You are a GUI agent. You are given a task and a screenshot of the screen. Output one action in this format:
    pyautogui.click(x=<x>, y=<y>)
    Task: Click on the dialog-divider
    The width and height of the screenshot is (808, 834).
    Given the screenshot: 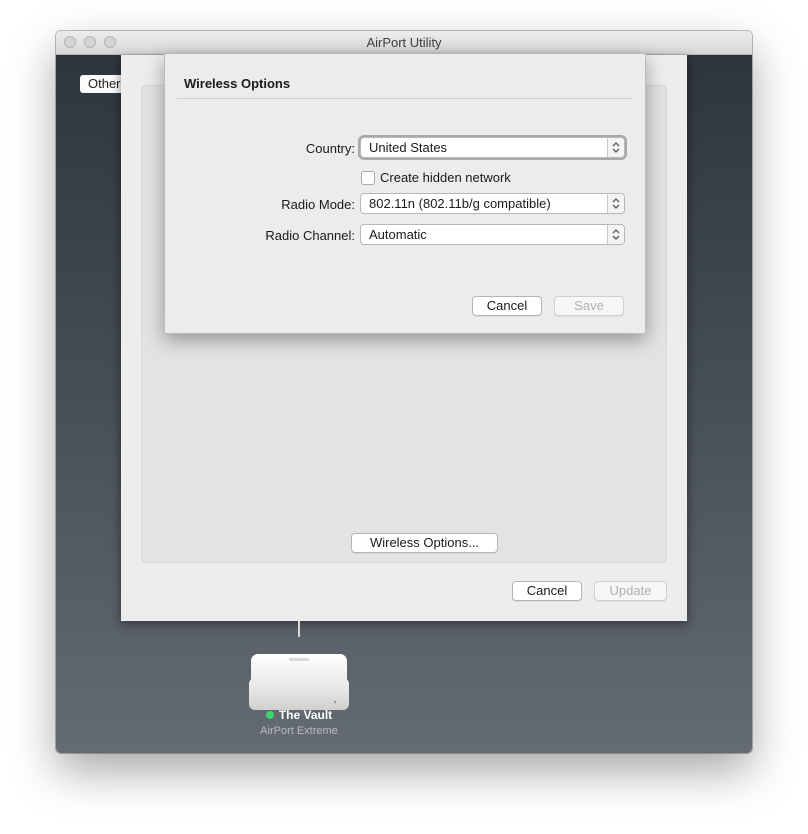 What is the action you would take?
    pyautogui.click(x=404, y=98)
    